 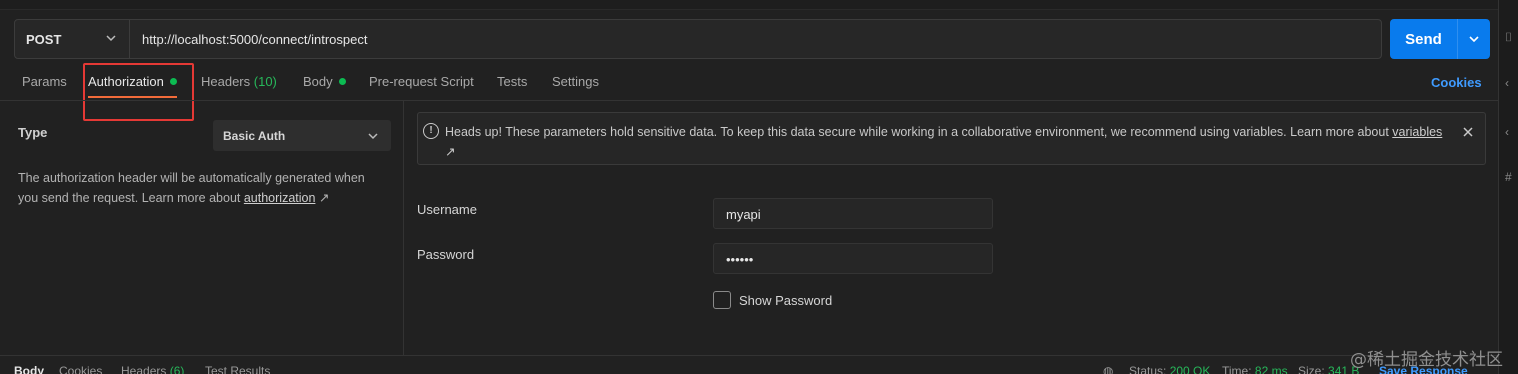 I want to click on info-icon: ‹, so click(x=1507, y=132).